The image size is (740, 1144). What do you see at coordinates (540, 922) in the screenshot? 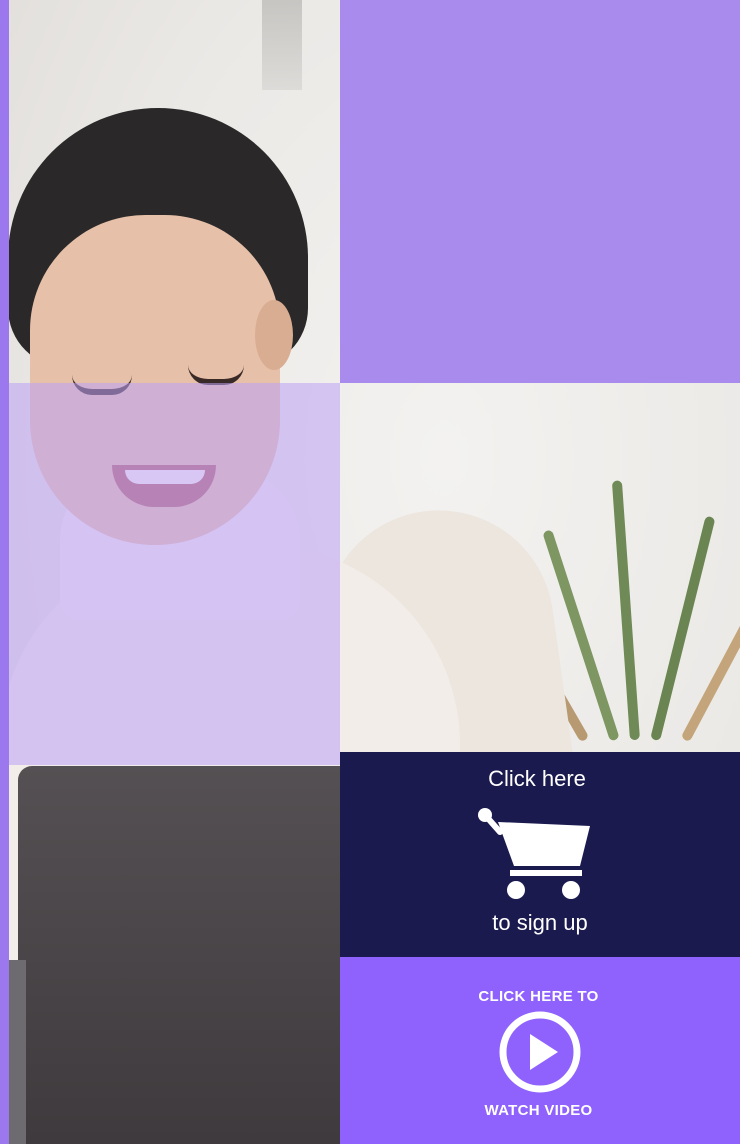
I see `signup-label-bottom: to sign up` at bounding box center [540, 922].